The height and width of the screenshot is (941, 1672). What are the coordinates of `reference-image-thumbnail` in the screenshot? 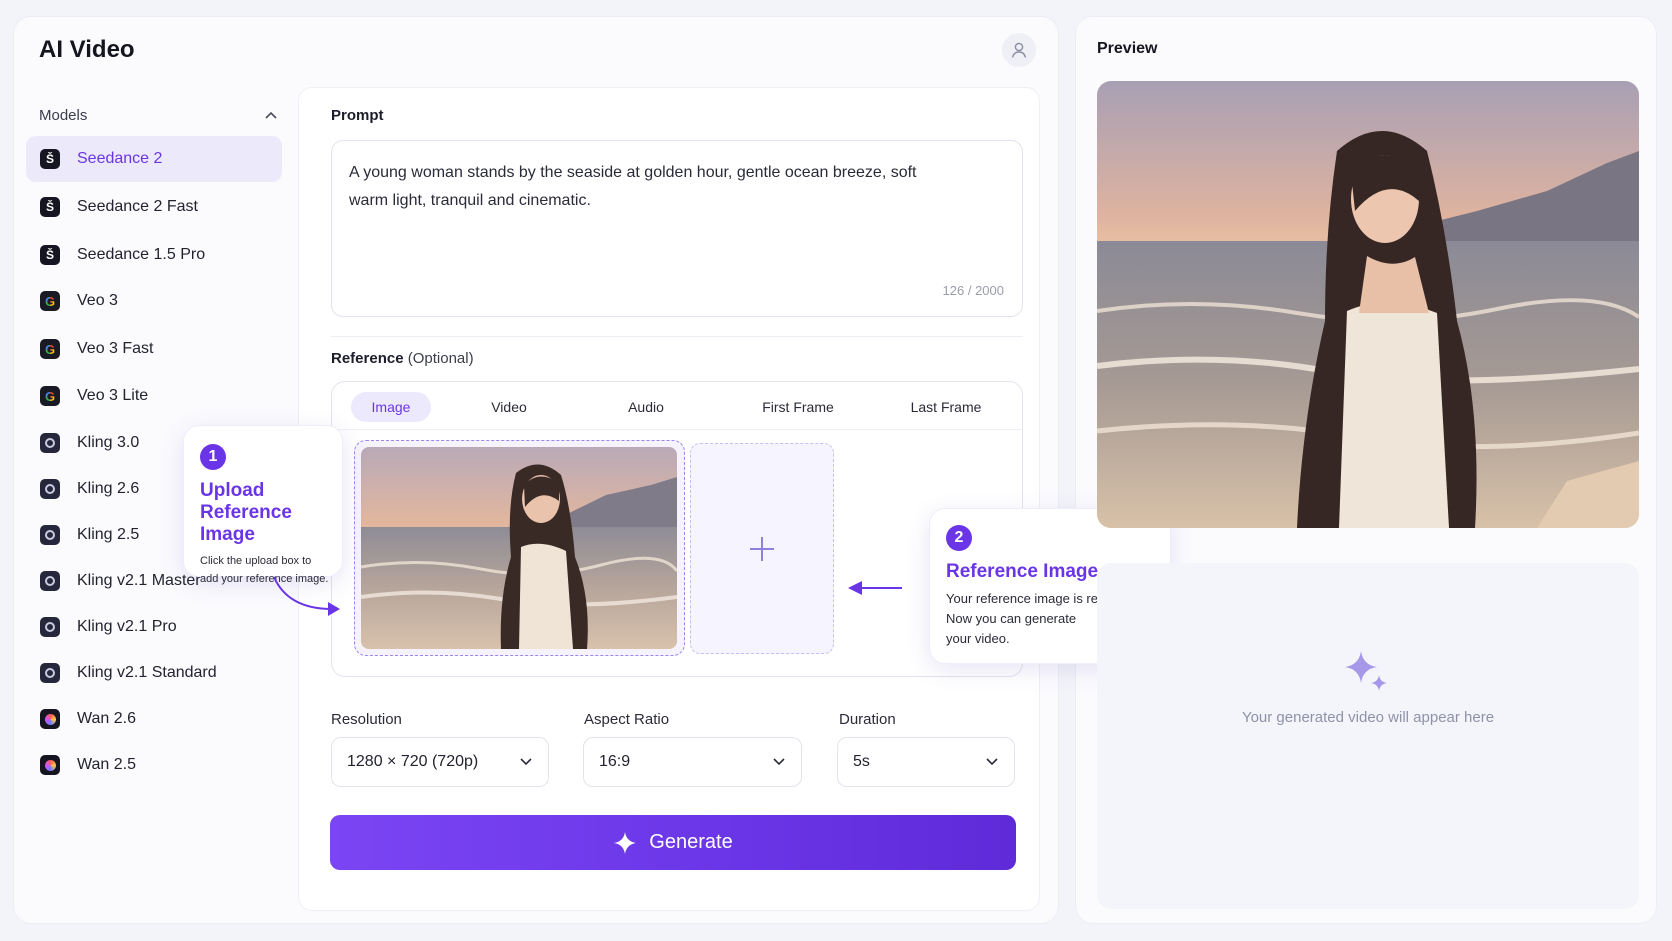 It's located at (519, 548).